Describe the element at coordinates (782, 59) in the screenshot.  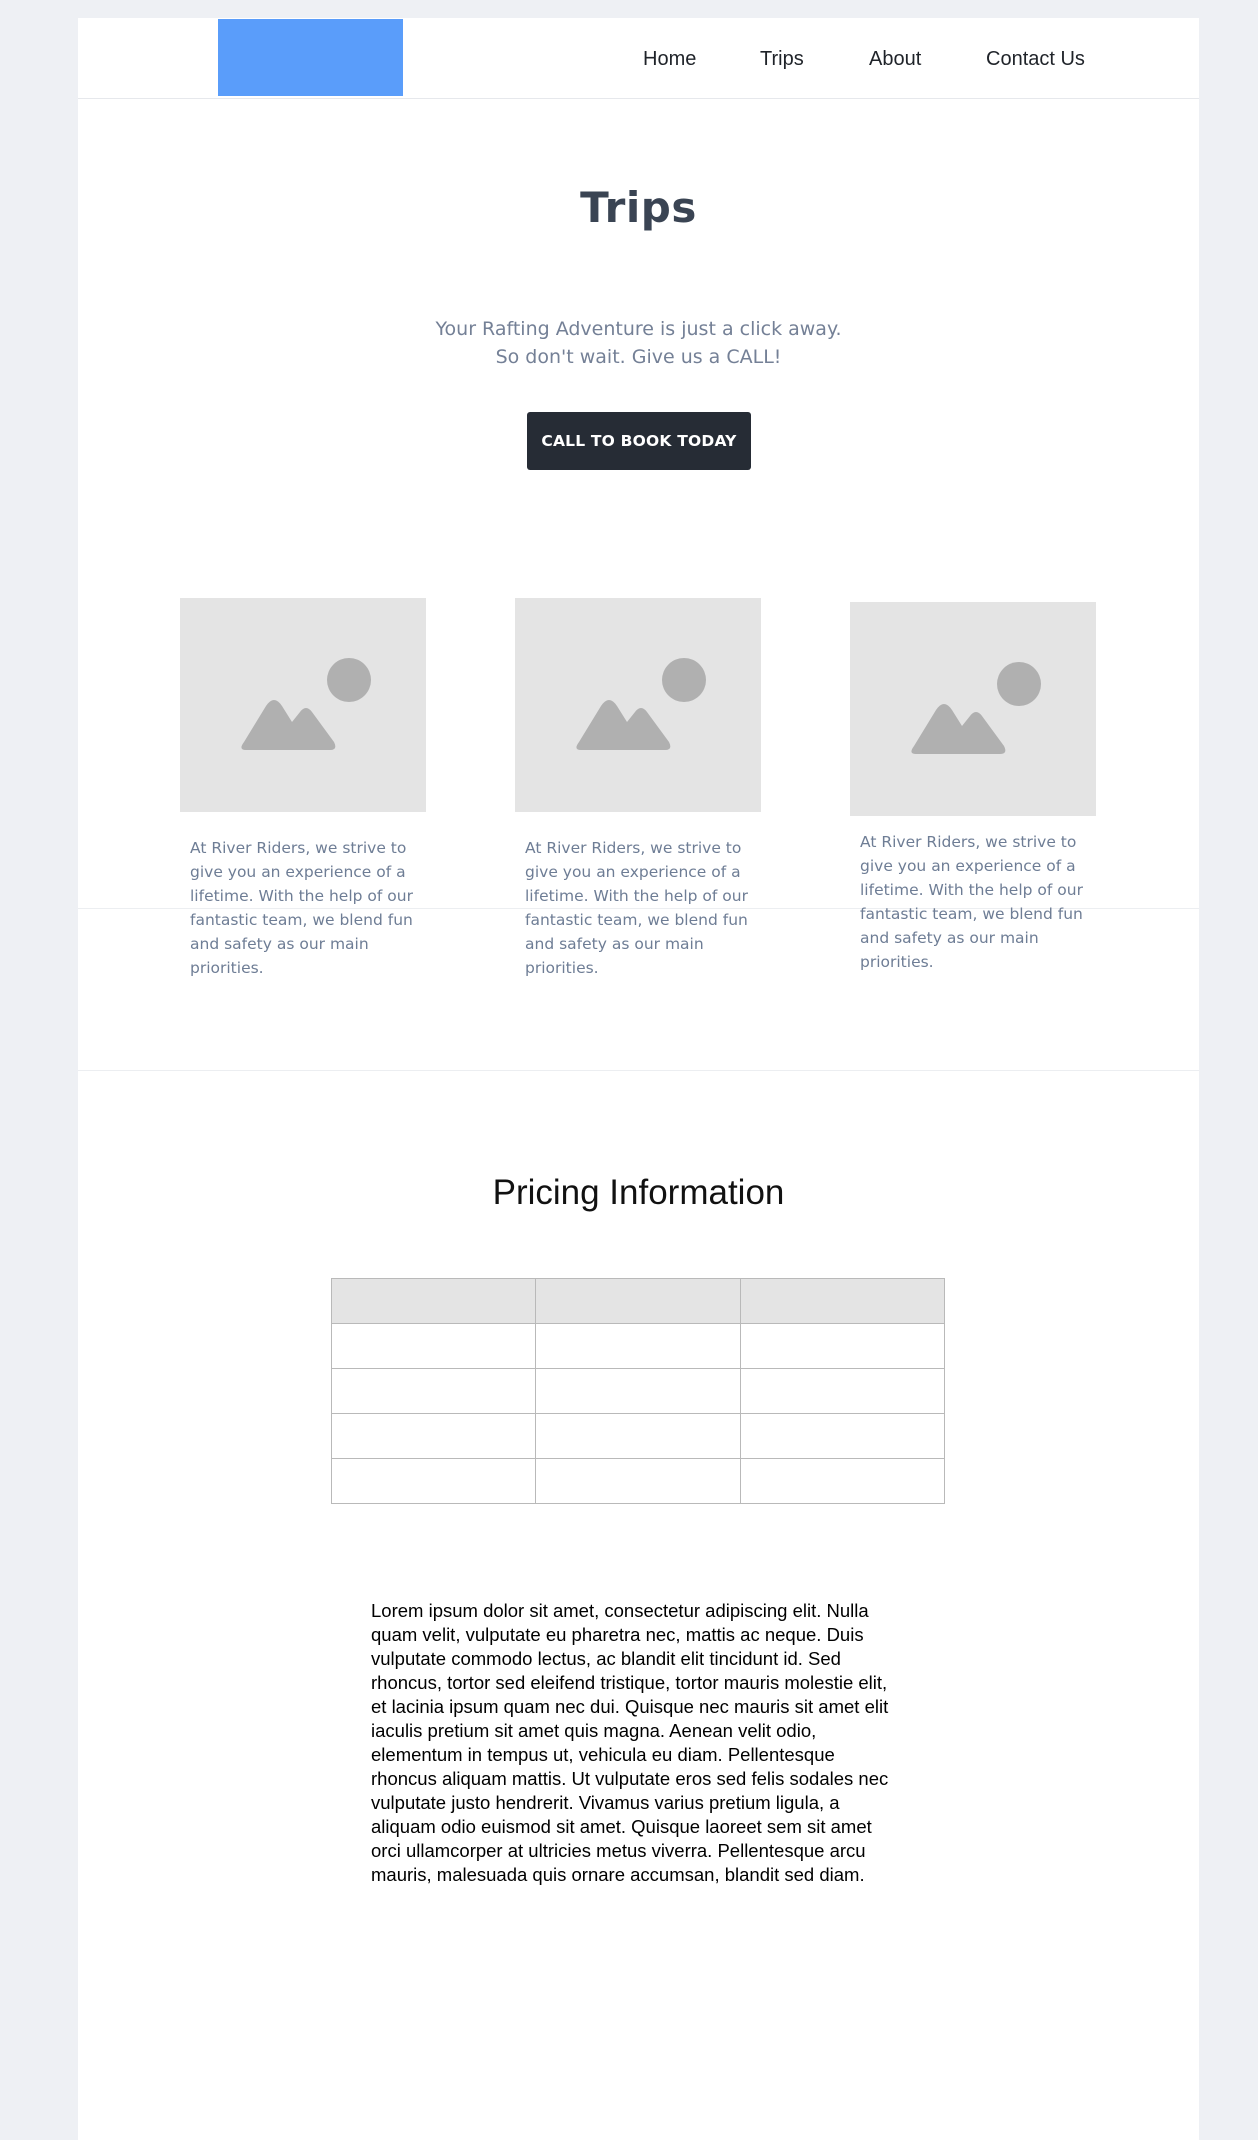
I see `nav-trips-link: Trips` at that location.